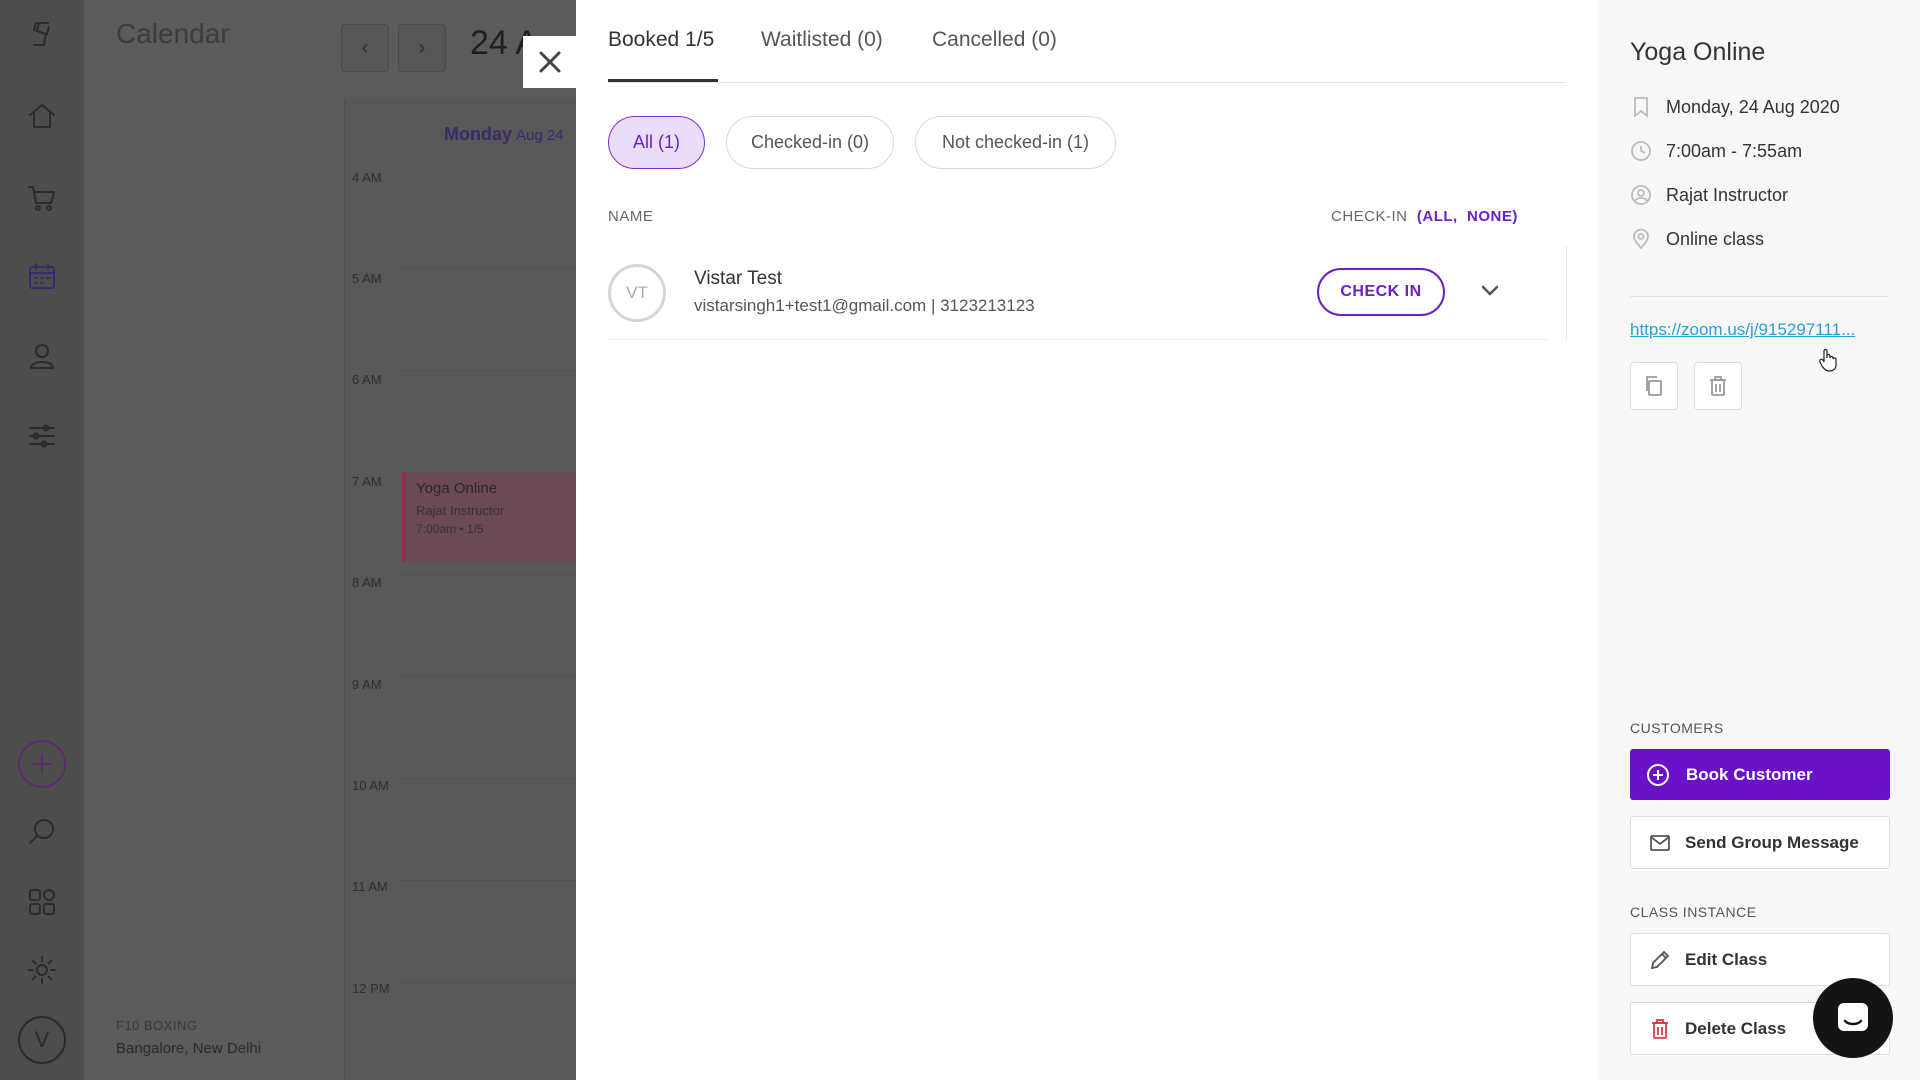  I want to click on prev-week-button: ‹, so click(365, 48).